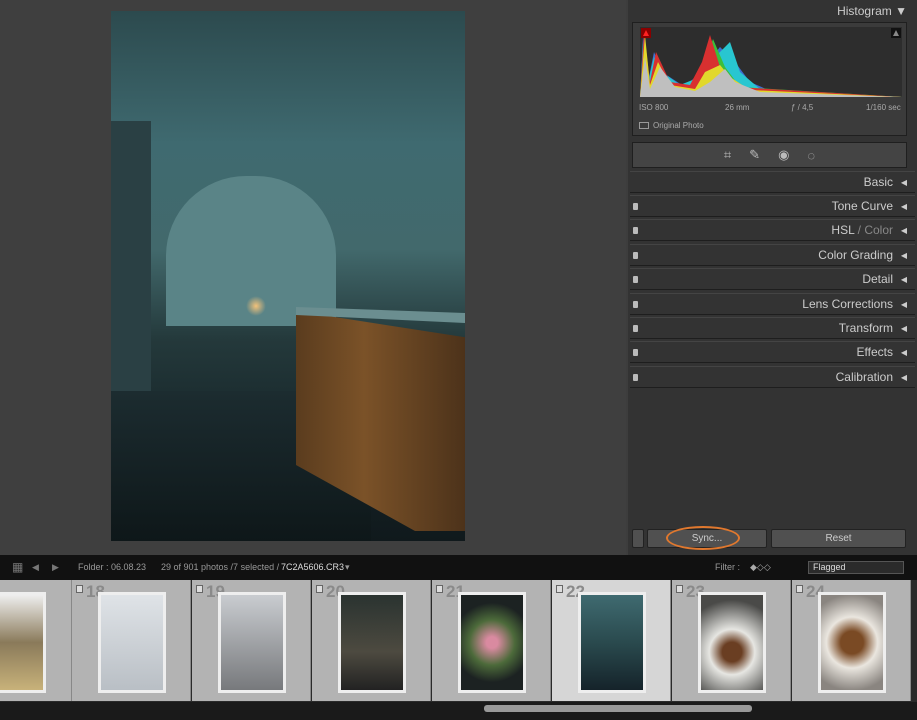 The width and height of the screenshot is (917, 720). What do you see at coordinates (728, 567) in the screenshot?
I see `filter-label: Filter :` at bounding box center [728, 567].